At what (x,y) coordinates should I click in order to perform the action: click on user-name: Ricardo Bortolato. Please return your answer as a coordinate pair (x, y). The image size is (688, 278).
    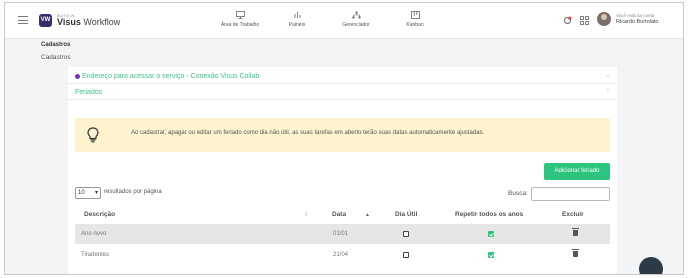
    Looking at the image, I should click on (637, 22).